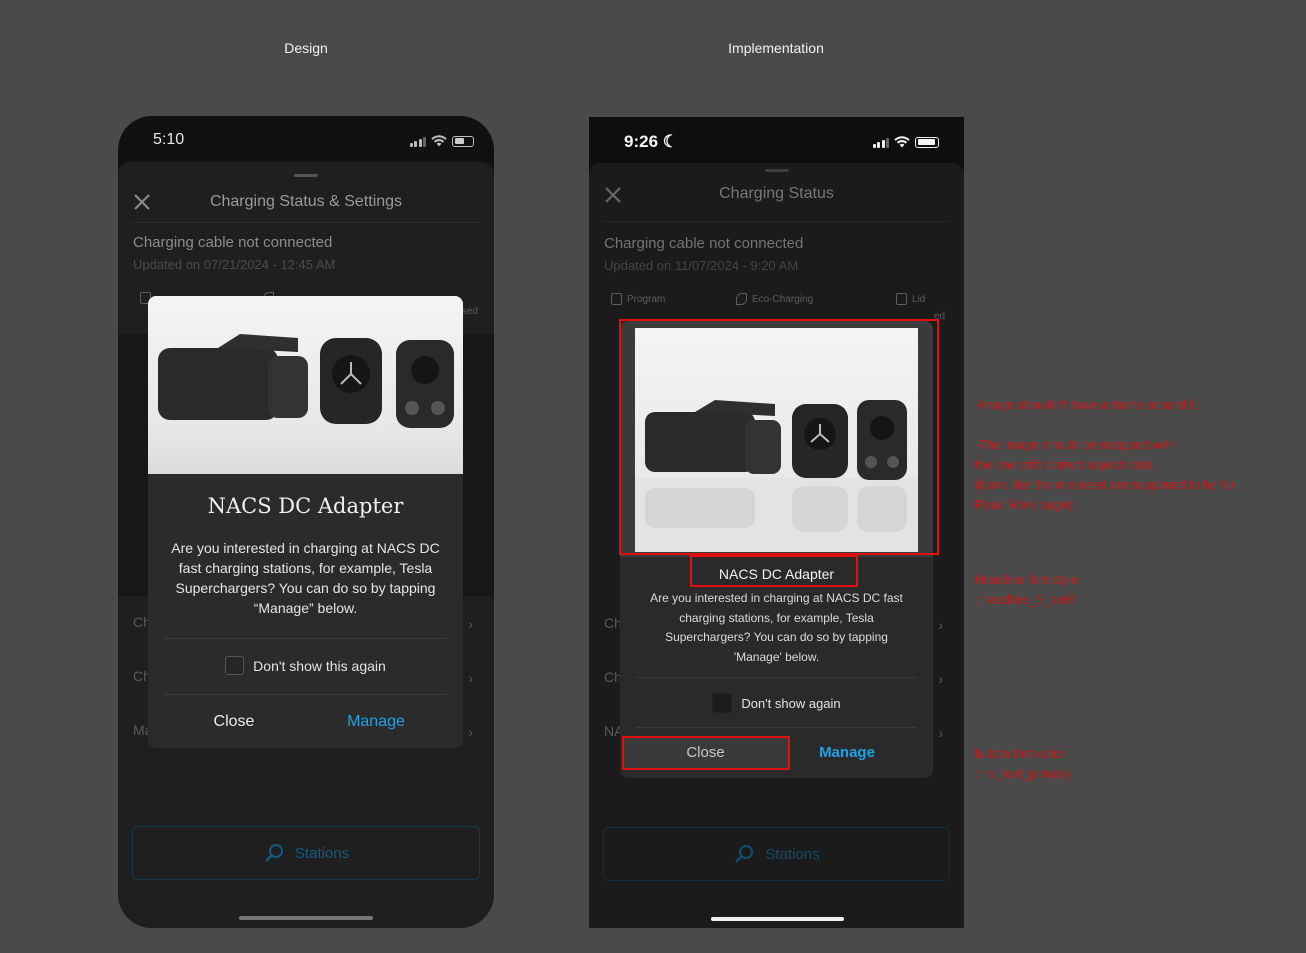 The width and height of the screenshot is (1306, 953). Describe the element at coordinates (1020, 754) in the screenshot. I see `note-line: button font color` at that location.